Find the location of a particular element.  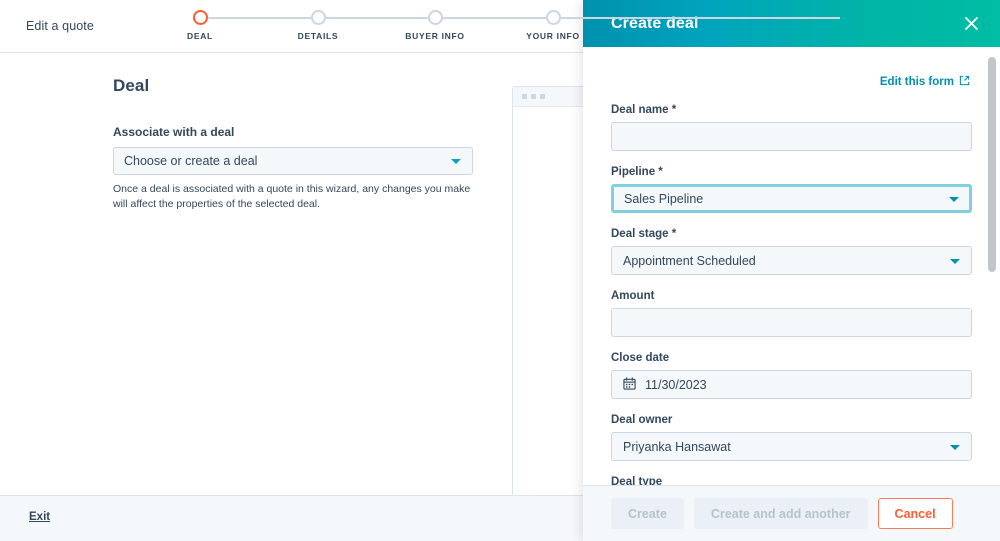

edit-this-form-link: Edit this form is located at coordinates (925, 82).